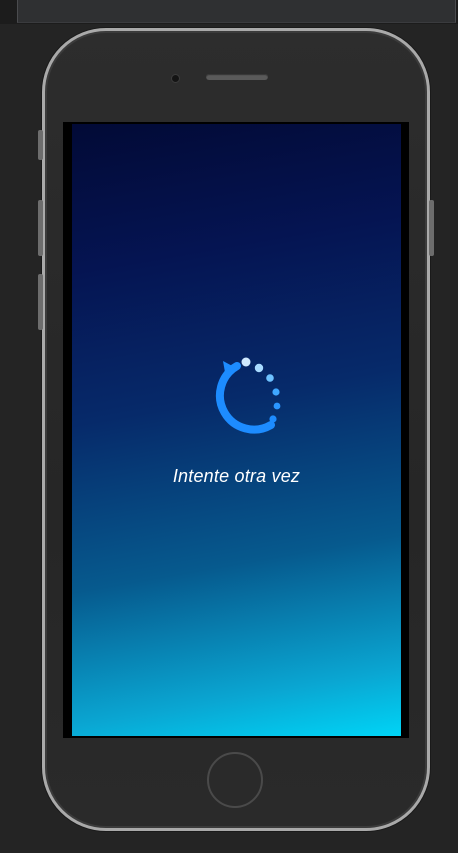 The image size is (458, 853). Describe the element at coordinates (235, 780) in the screenshot. I see `home-button` at that location.